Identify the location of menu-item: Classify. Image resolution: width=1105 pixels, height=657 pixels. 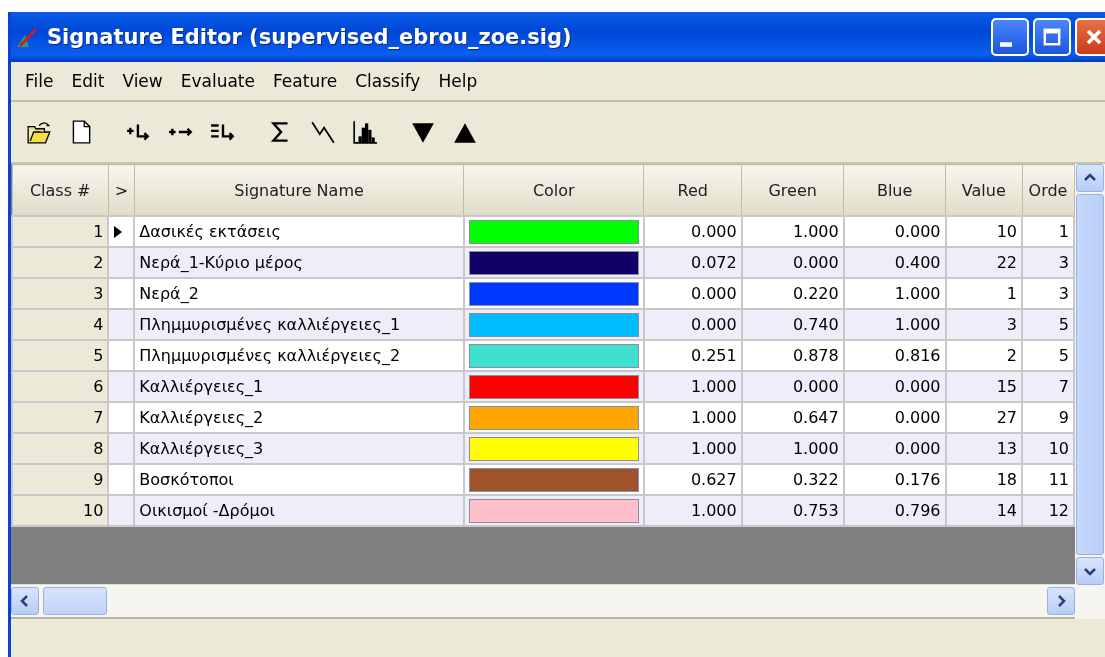
(388, 81).